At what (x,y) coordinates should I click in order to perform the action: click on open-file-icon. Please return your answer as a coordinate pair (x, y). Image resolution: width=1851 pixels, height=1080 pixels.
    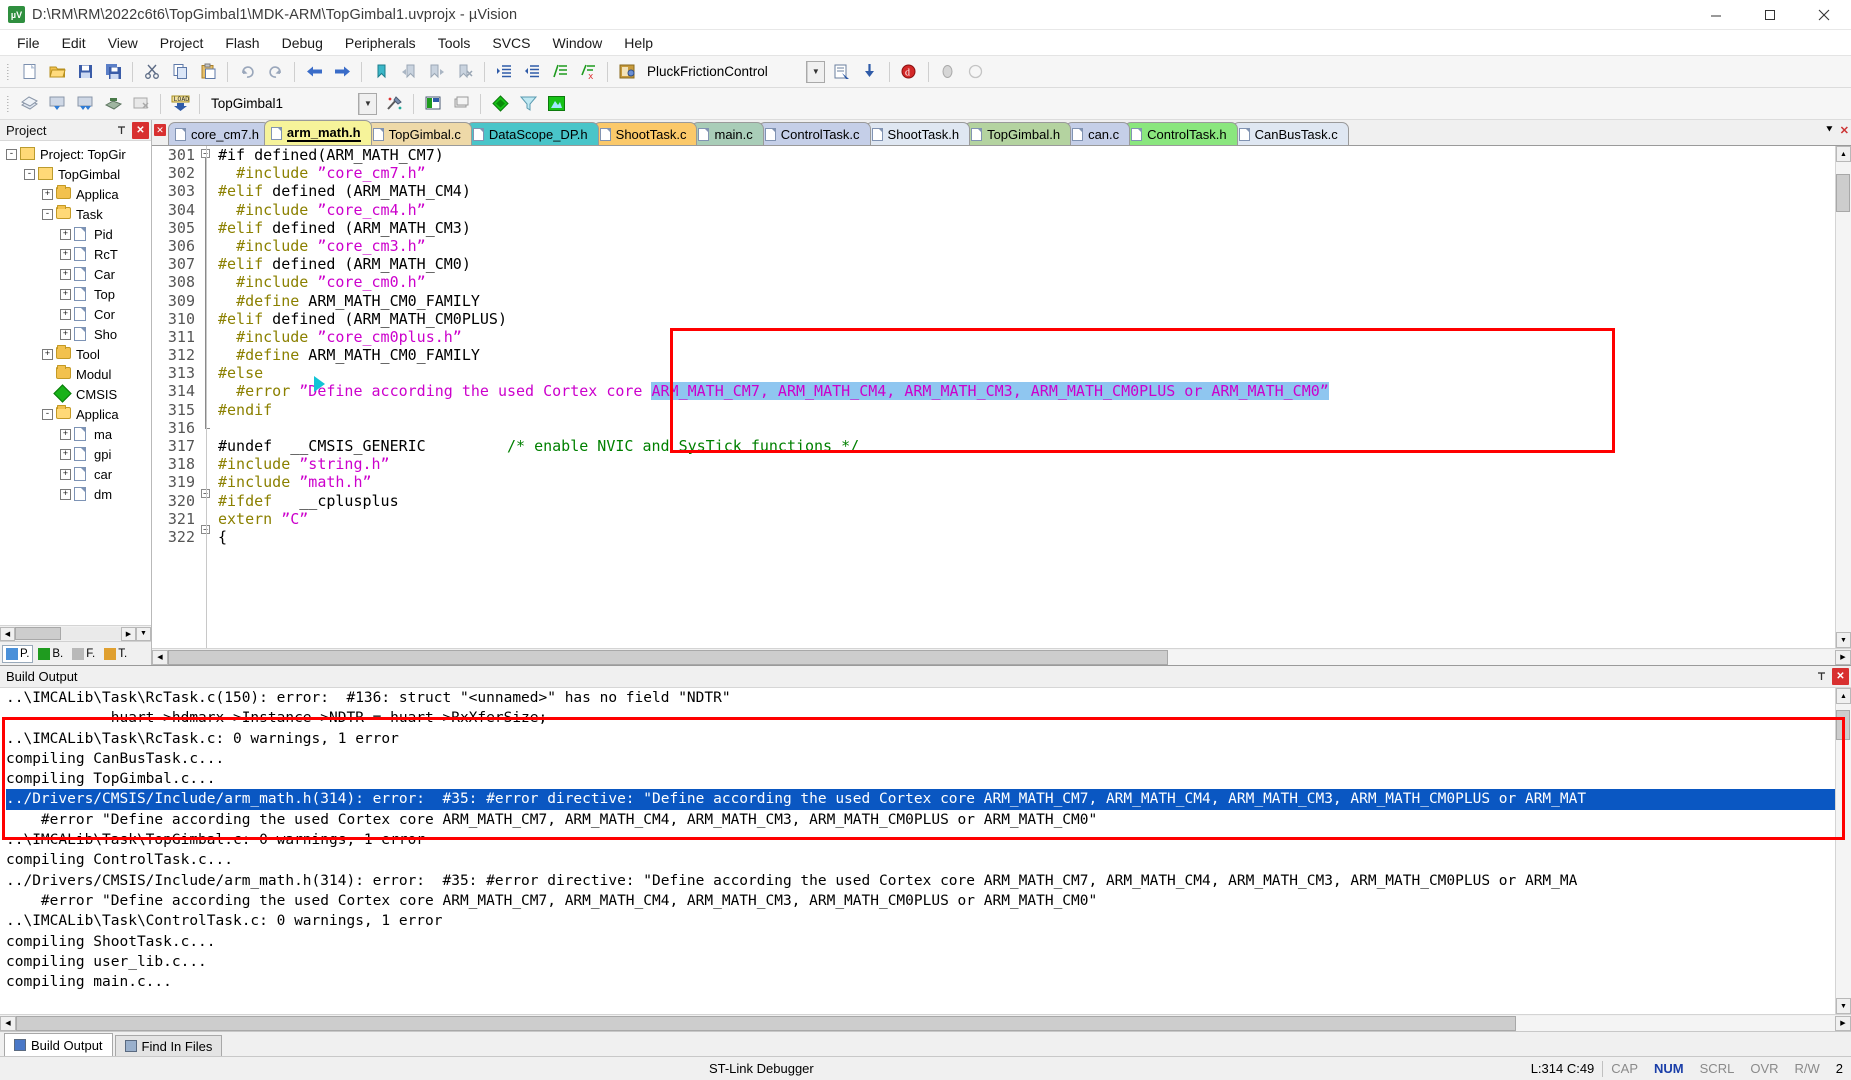
    Looking at the image, I should click on (57, 72).